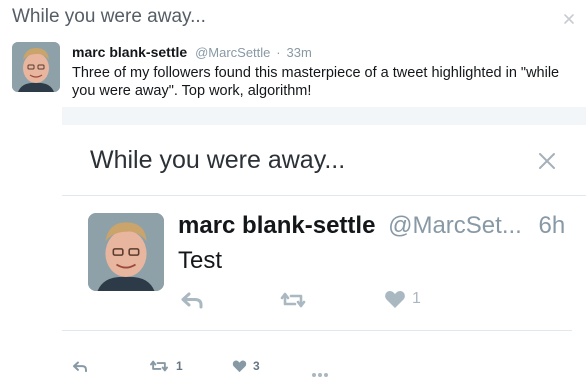  Describe the element at coordinates (299, 52) in the screenshot. I see `tweet-time: 33m` at that location.